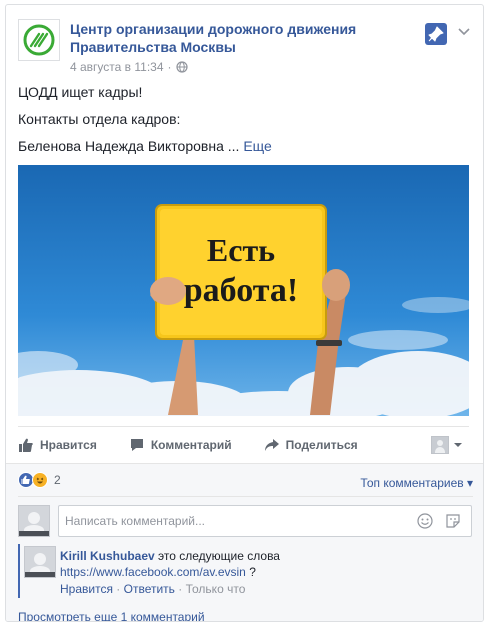 This screenshot has width=487, height=626. Describe the element at coordinates (40, 562) in the screenshot. I see `comment-author-avatar` at that location.